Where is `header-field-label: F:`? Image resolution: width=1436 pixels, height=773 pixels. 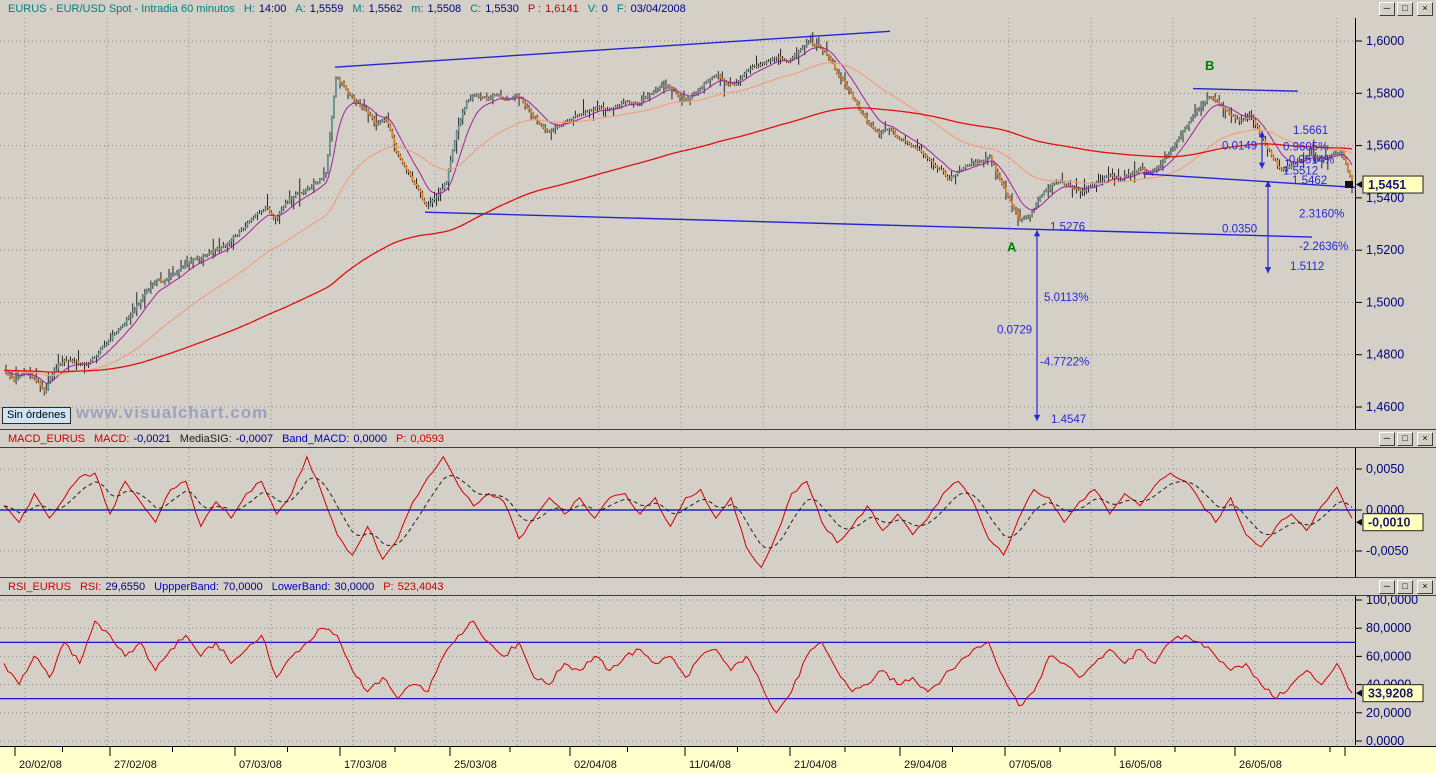 header-field-label: F: is located at coordinates (621, 9).